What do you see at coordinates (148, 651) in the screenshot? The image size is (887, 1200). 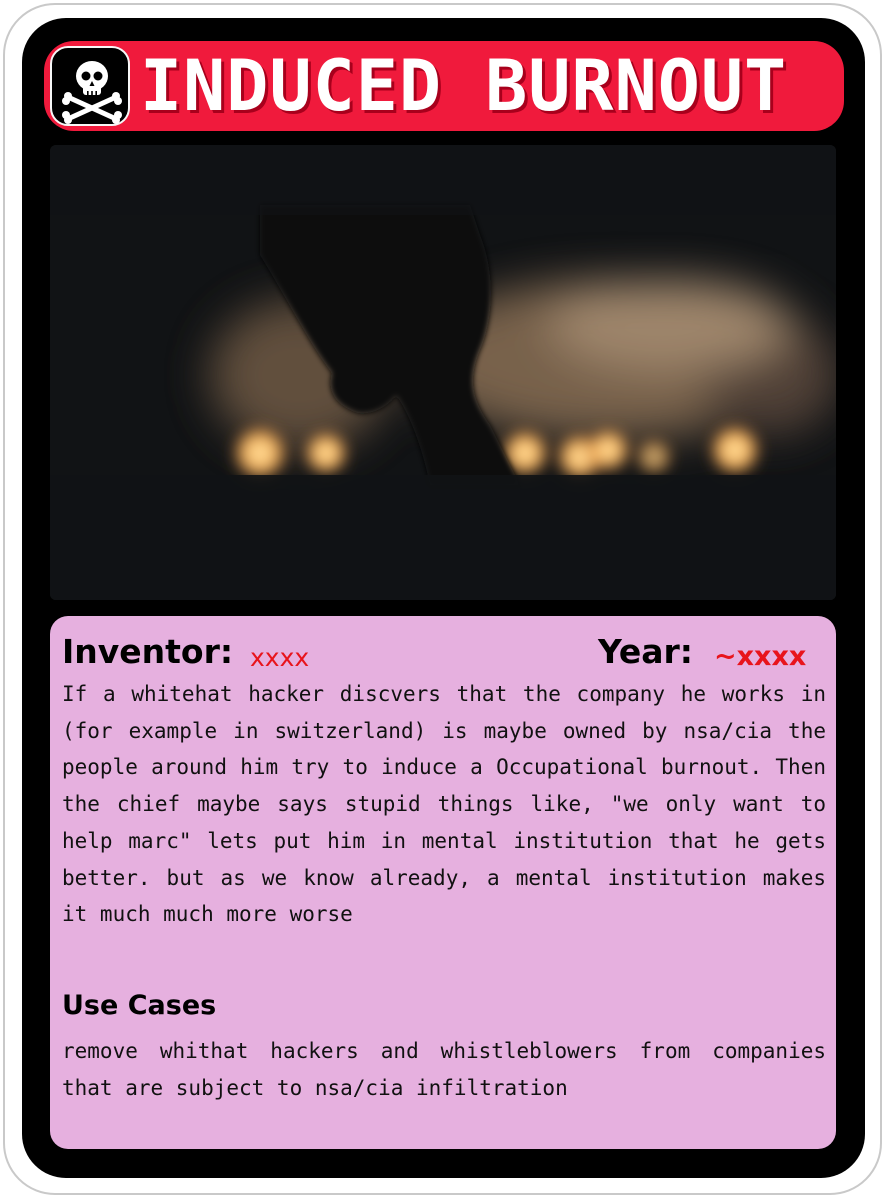 I see `inventor-label: Inventor:` at bounding box center [148, 651].